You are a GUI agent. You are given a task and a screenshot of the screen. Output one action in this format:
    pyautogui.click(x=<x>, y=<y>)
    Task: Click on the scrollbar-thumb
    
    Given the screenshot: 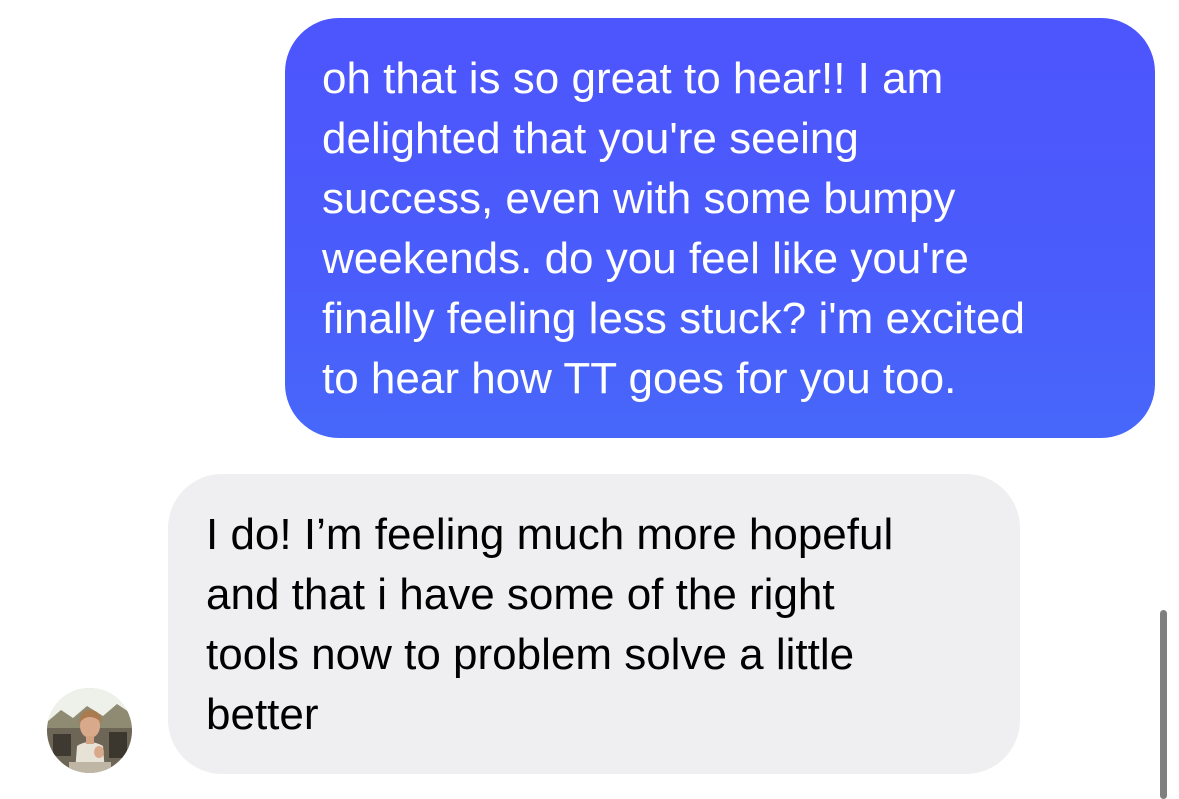 What is the action you would take?
    pyautogui.click(x=1163, y=704)
    